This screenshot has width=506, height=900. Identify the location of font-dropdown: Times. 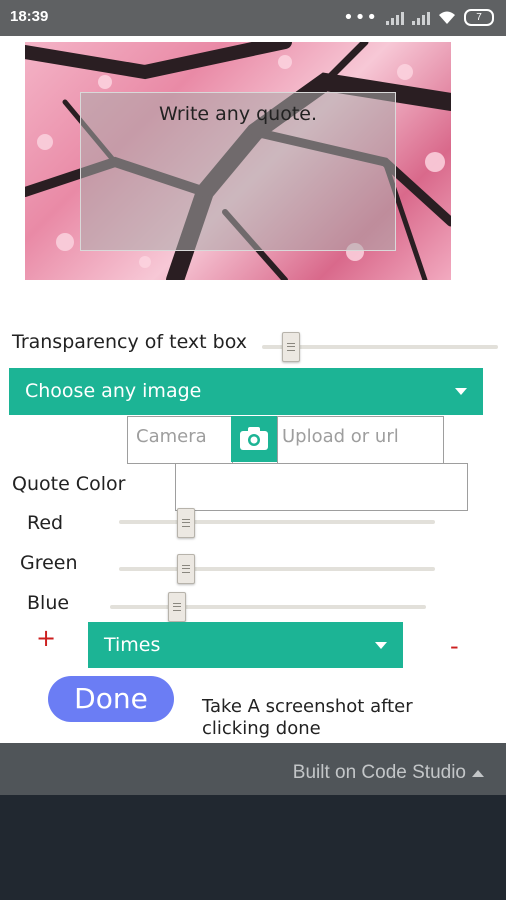
(245, 645).